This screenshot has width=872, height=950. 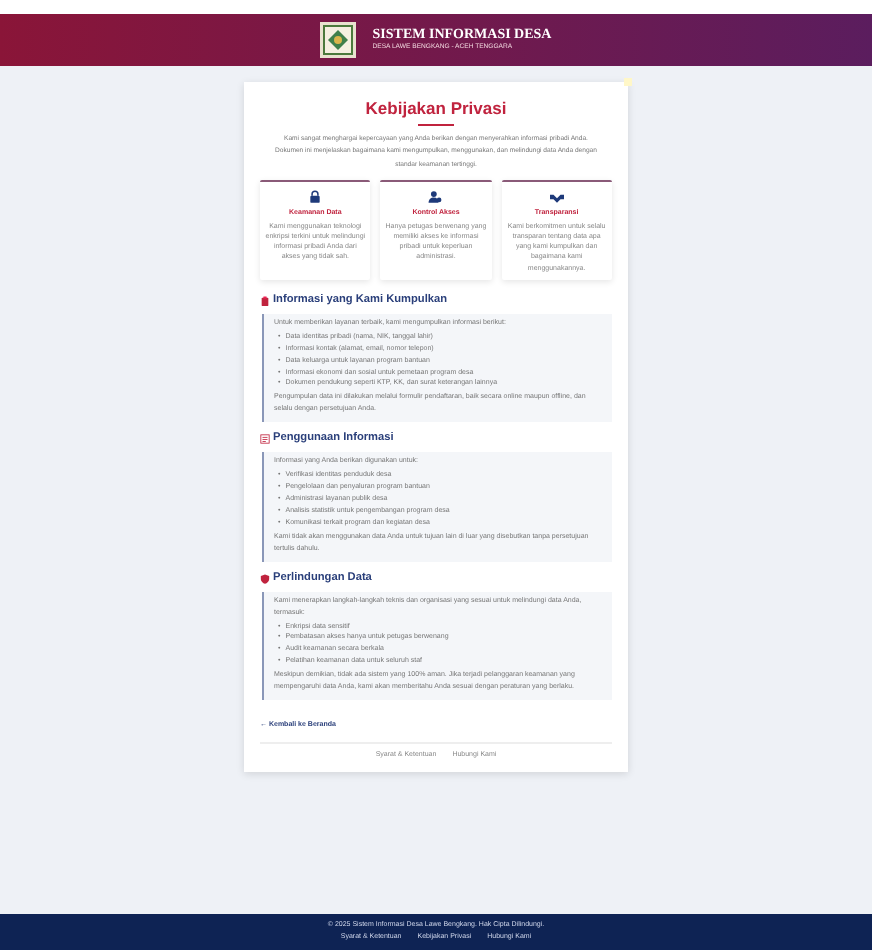 What do you see at coordinates (435, 196) in the screenshot?
I see `user-gear-icon` at bounding box center [435, 196].